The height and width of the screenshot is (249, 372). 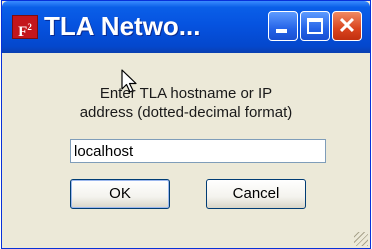 What do you see at coordinates (283, 26) in the screenshot?
I see `minimize-button` at bounding box center [283, 26].